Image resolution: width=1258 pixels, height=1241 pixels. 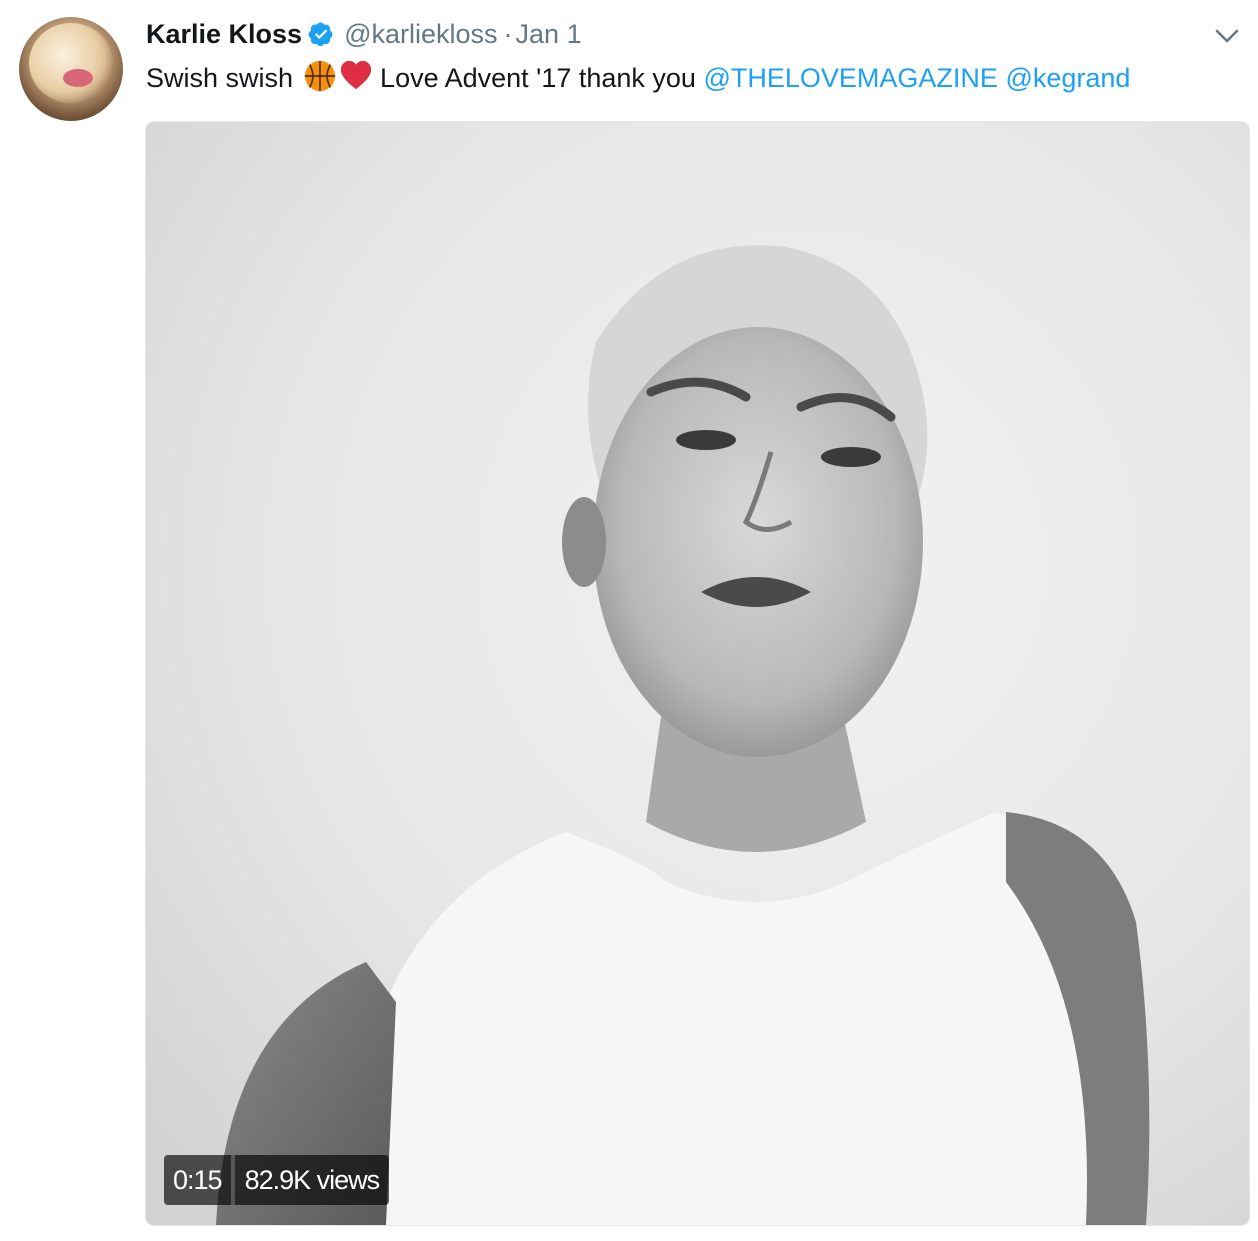 I want to click on chevron-down-icon, so click(x=1227, y=36).